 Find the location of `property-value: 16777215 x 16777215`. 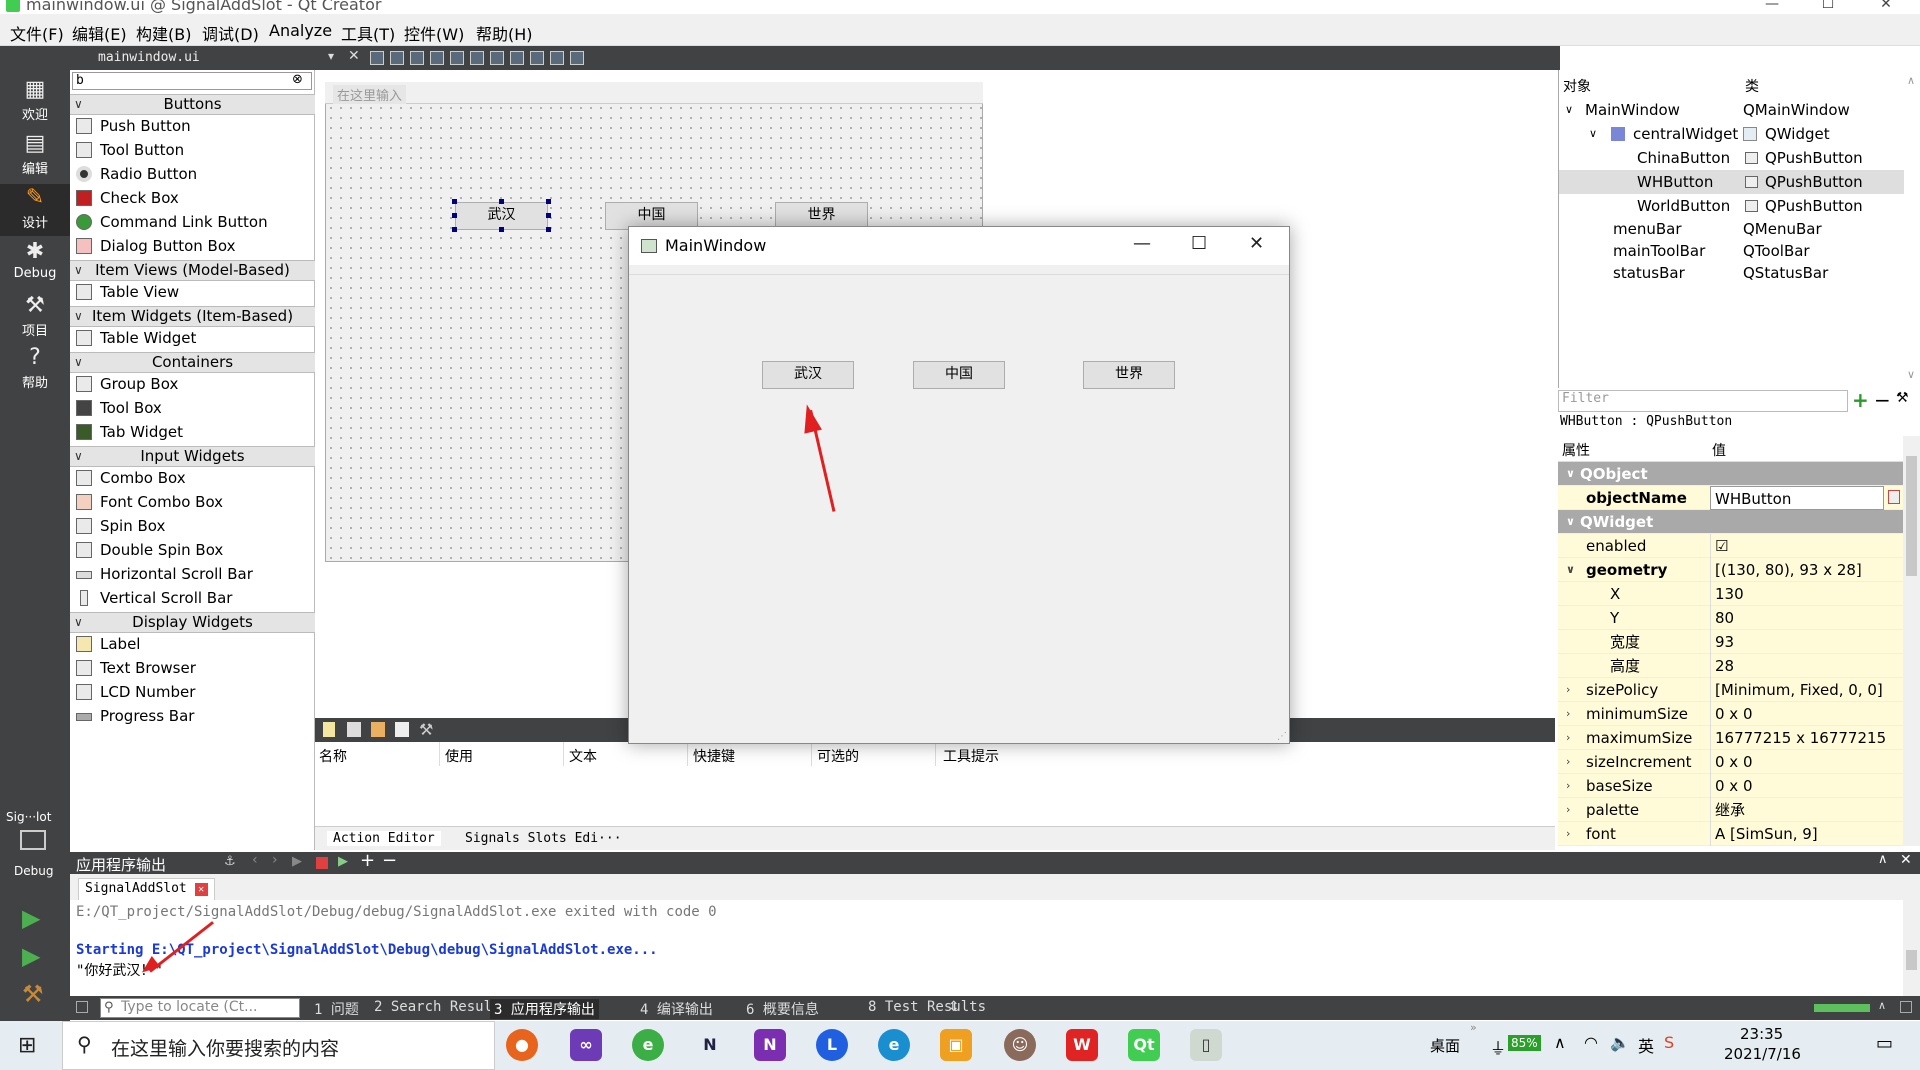

property-value: 16777215 x 16777215 is located at coordinates (1798, 738).